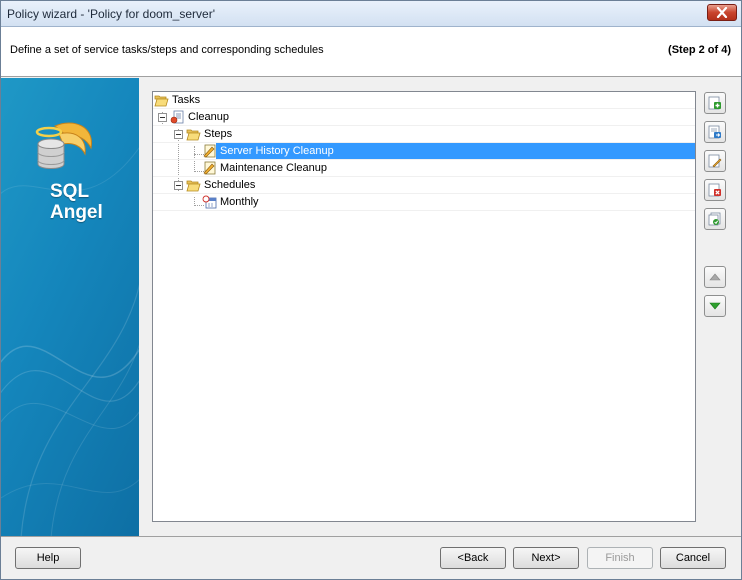 The image size is (742, 580). Describe the element at coordinates (473, 558) in the screenshot. I see `back-button: <Back` at that location.